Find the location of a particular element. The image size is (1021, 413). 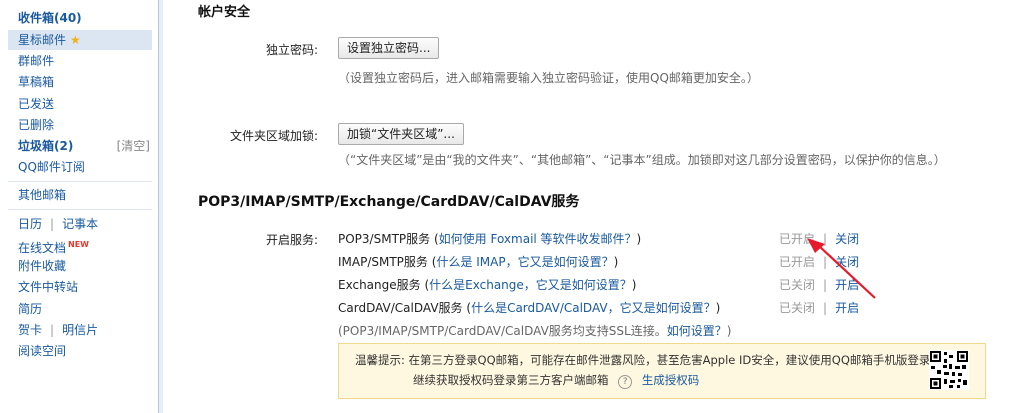

service-row-exchange: Exchange服务 (什么是Exchange，它又是如何设置？) is located at coordinates (487, 284).